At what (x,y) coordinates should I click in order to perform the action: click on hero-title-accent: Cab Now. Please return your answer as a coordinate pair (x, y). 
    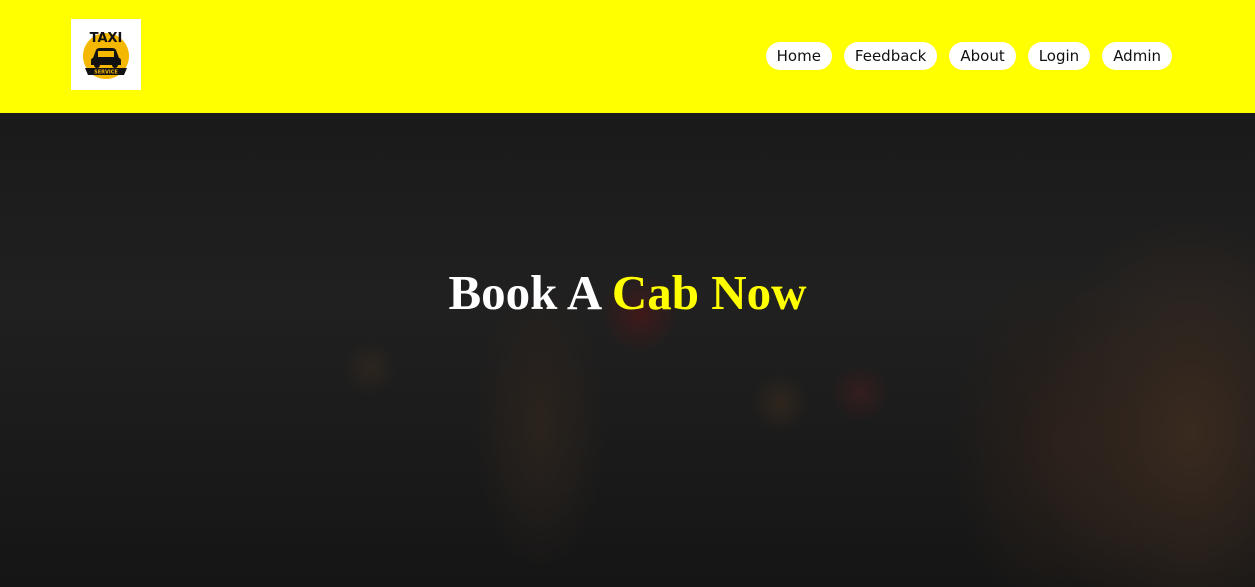
    Looking at the image, I should click on (709, 292).